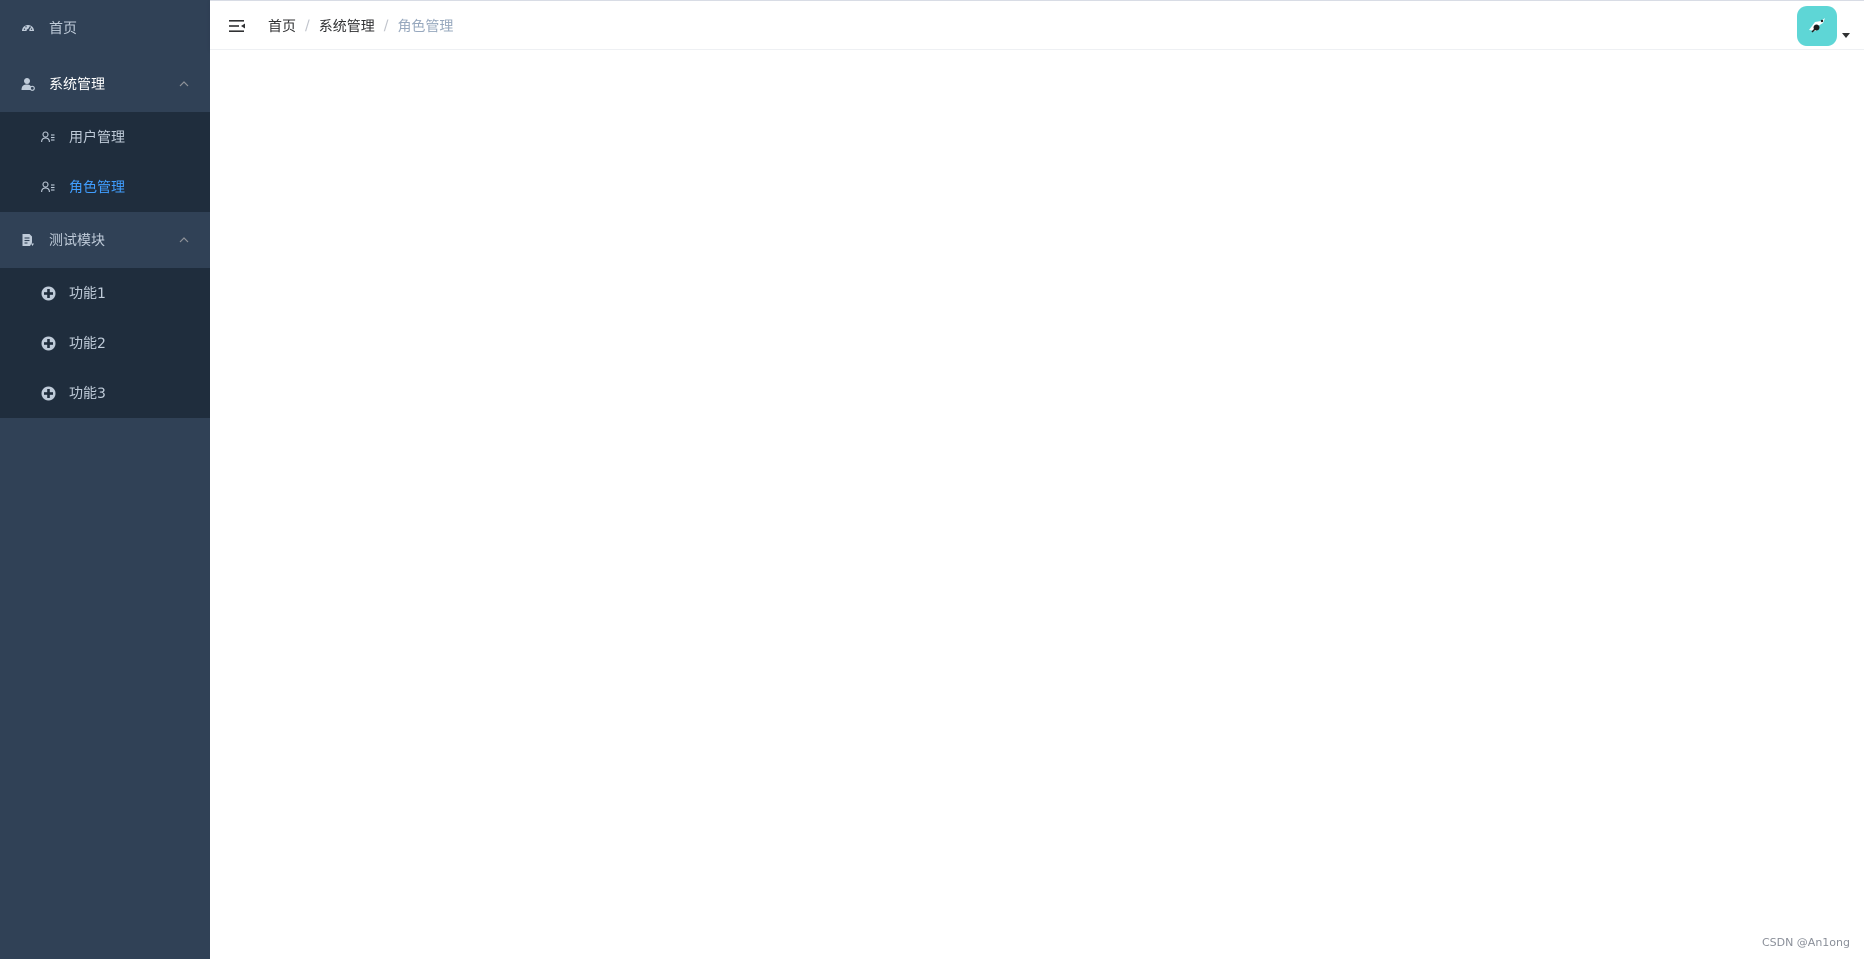 The width and height of the screenshot is (1864, 959). I want to click on submenu-system: 用户管理 角色管理, so click(105, 162).